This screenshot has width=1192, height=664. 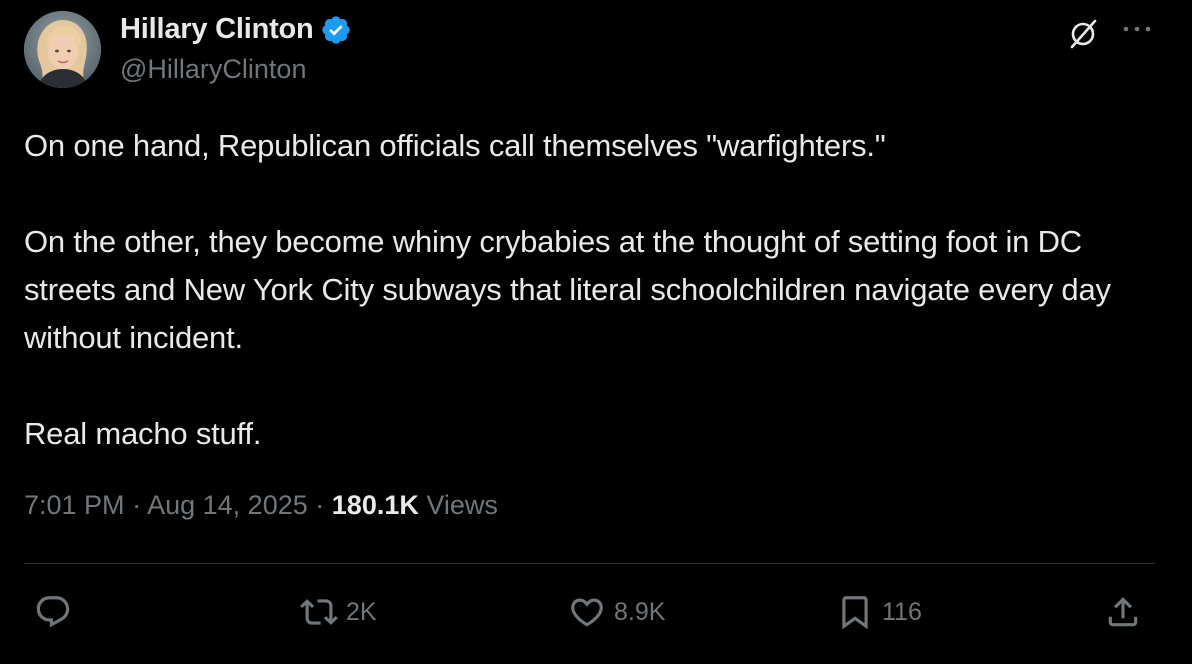 What do you see at coordinates (879, 612) in the screenshot?
I see `bookmark-button: 116` at bounding box center [879, 612].